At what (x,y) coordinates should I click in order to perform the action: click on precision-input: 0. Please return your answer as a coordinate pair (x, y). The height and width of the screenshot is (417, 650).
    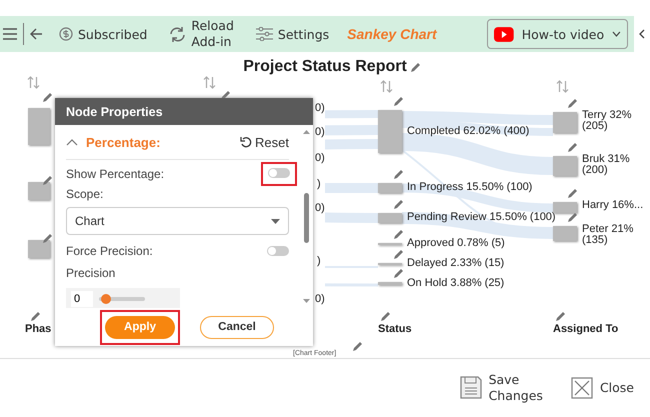
    Looking at the image, I should click on (82, 299).